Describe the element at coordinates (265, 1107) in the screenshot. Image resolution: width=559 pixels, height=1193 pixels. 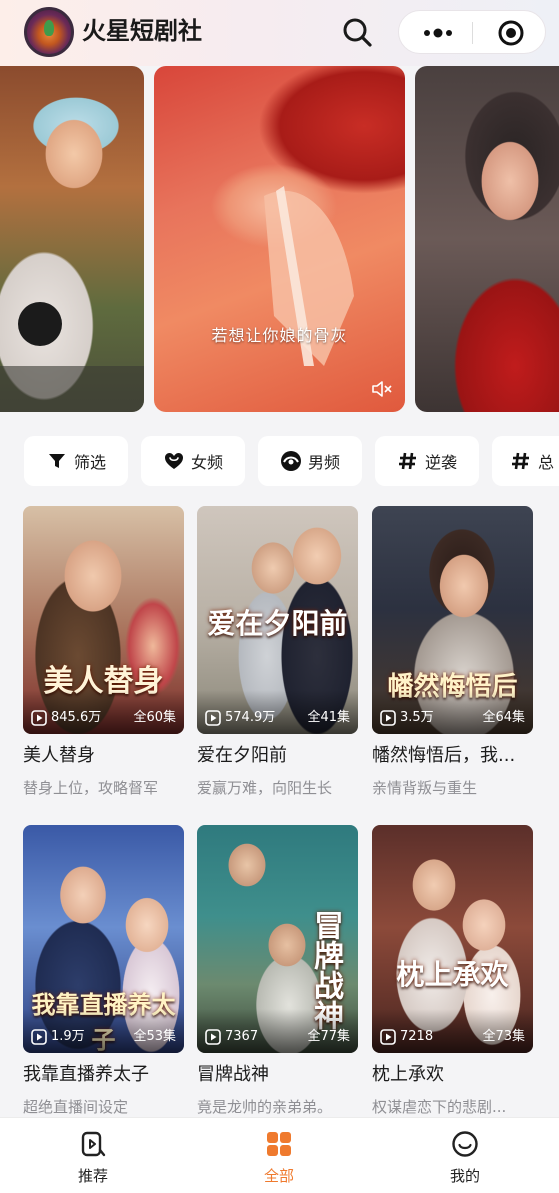
I see `drama-tagline: 竟是龙帅的亲弟弟。` at that location.